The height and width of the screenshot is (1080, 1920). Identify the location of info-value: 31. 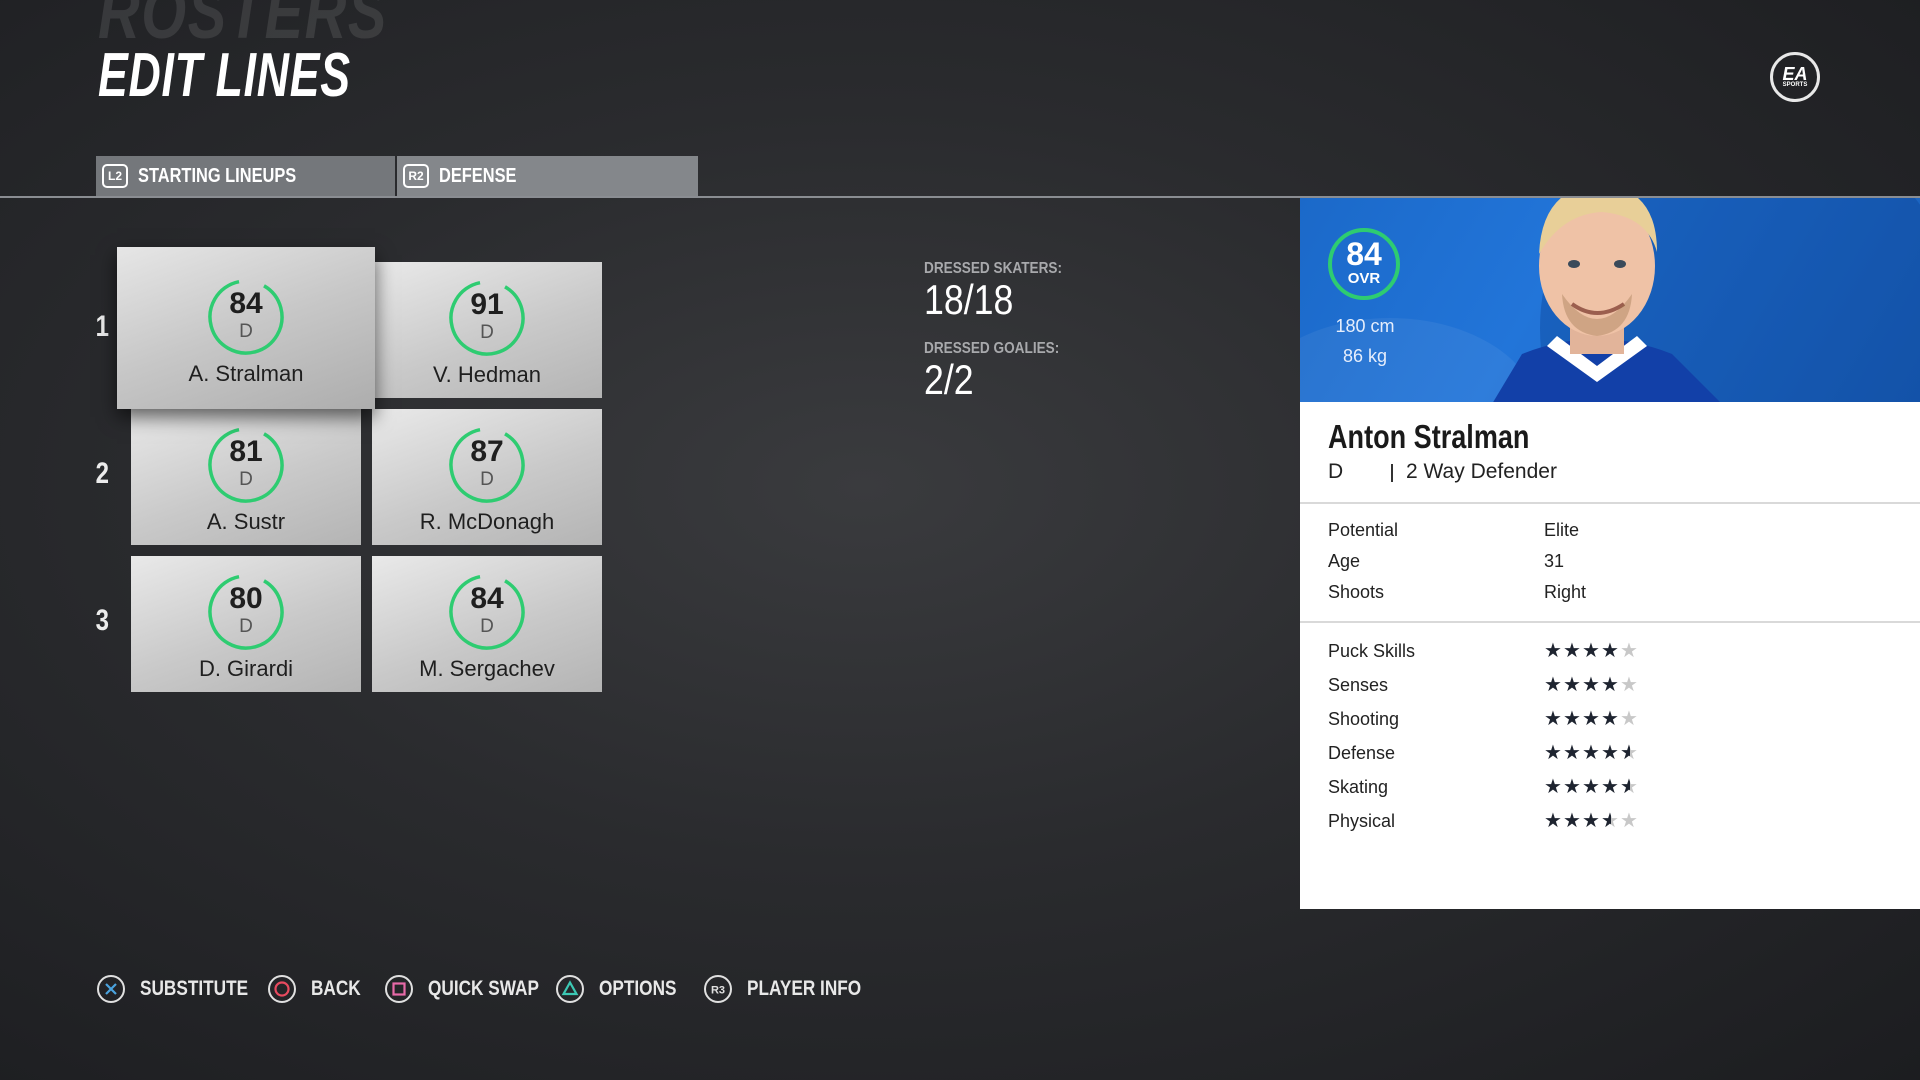
(1554, 561).